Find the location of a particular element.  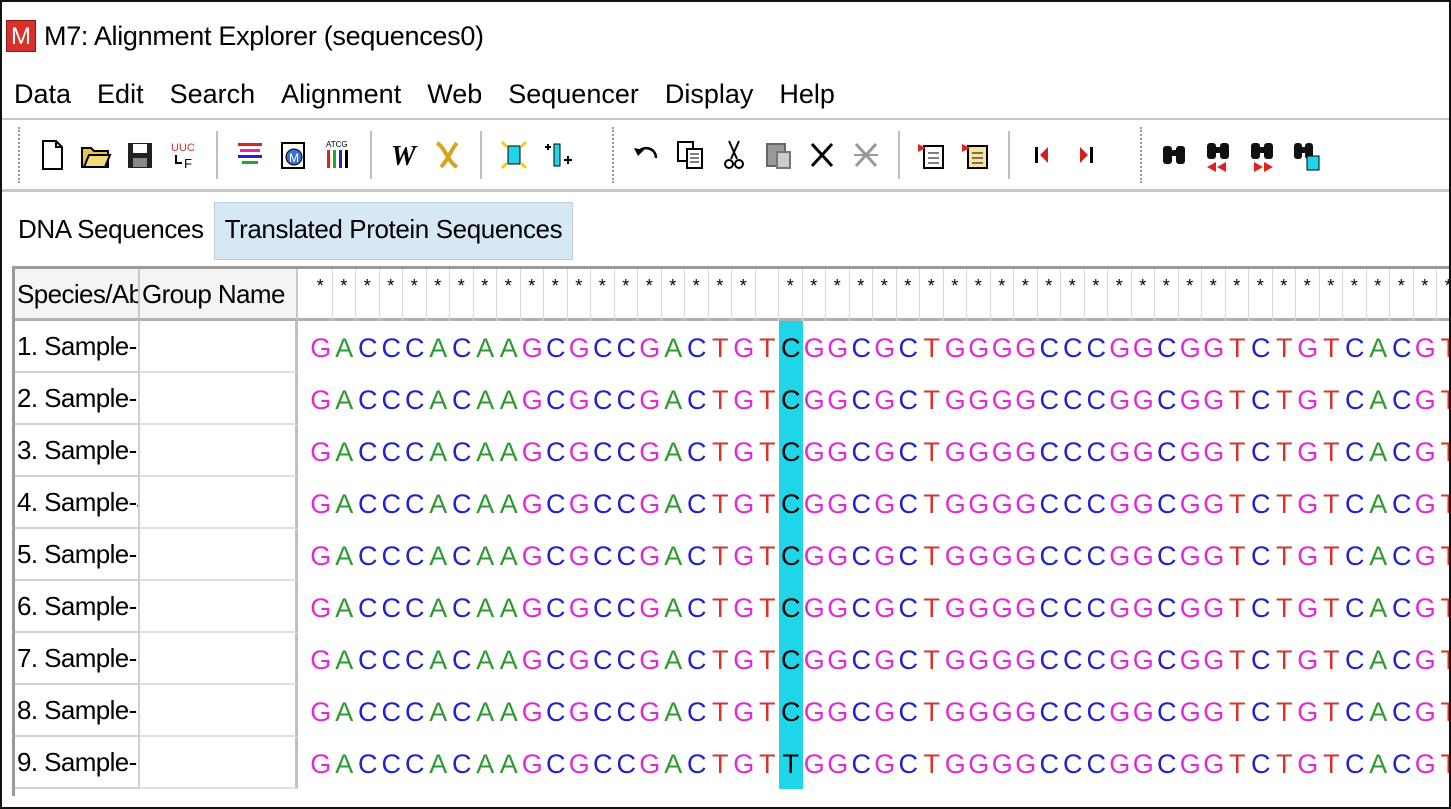

find-next-icon is located at coordinates (1262, 155).